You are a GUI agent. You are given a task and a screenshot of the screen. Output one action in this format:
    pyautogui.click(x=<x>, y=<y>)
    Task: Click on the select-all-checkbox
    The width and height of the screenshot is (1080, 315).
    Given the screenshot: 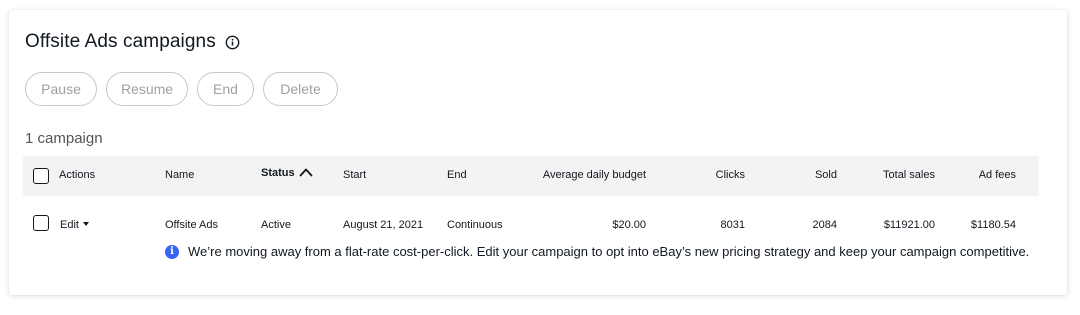 What is the action you would take?
    pyautogui.click(x=41, y=176)
    